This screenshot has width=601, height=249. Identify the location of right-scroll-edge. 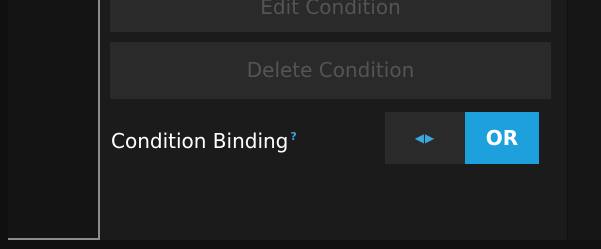
(584, 124).